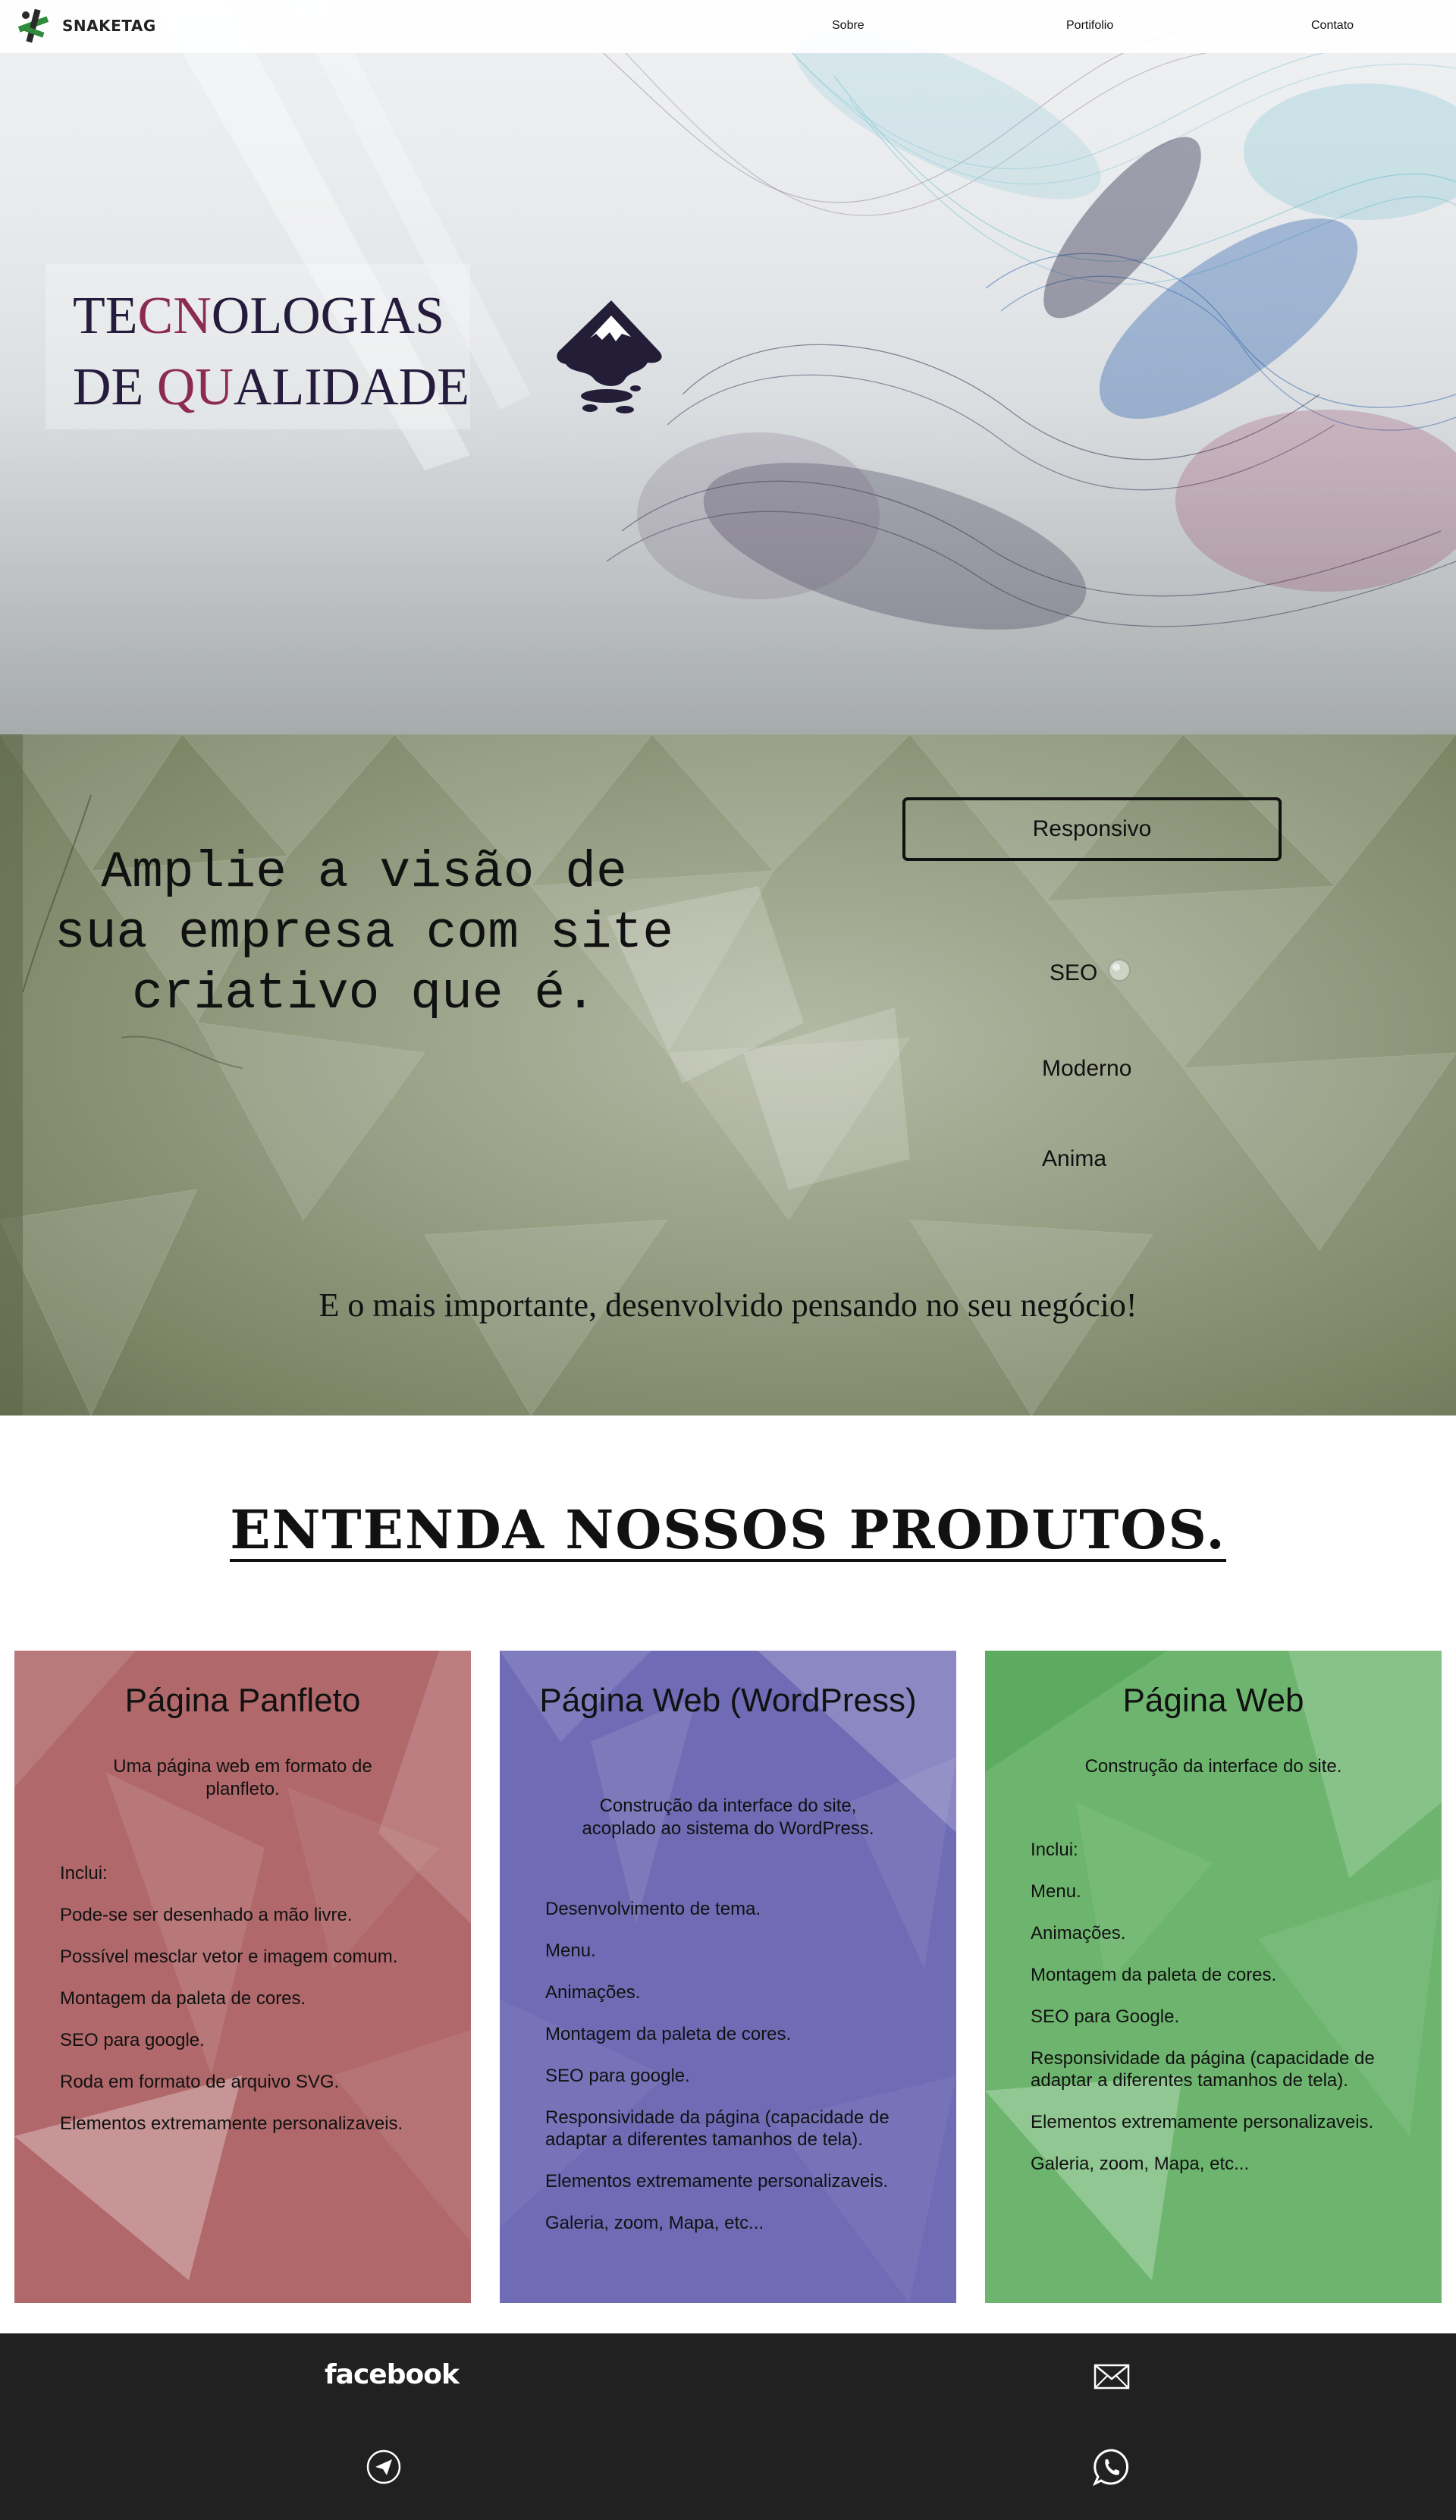 This screenshot has height=2520, width=1456. I want to click on hero-title-part: A, so click(252, 387).